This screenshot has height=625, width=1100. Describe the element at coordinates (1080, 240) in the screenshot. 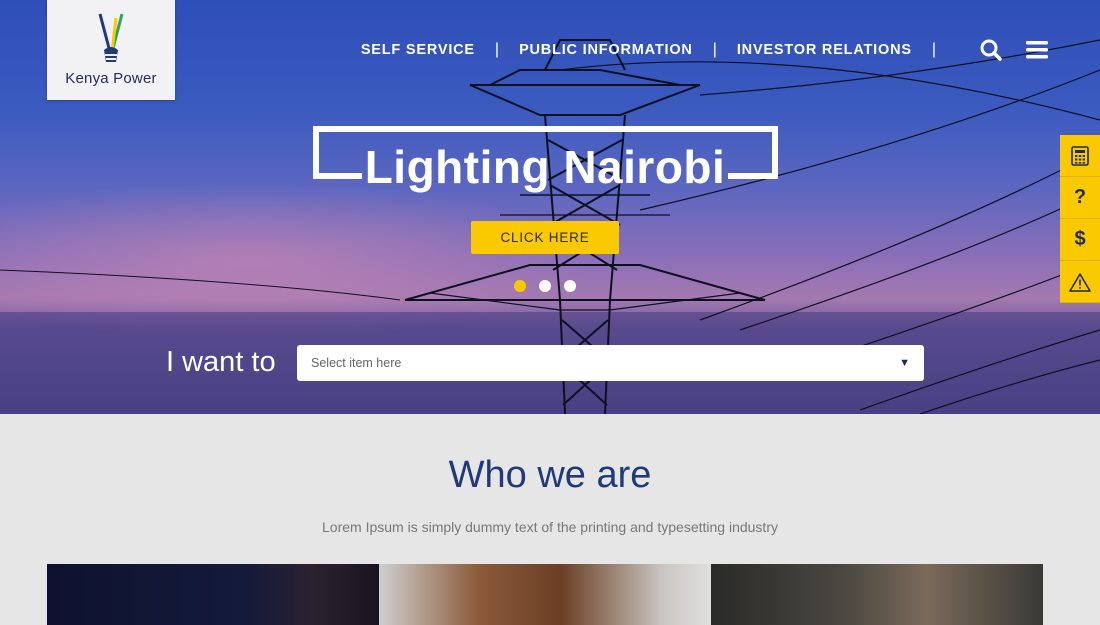

I see `dollar-icon: $` at that location.